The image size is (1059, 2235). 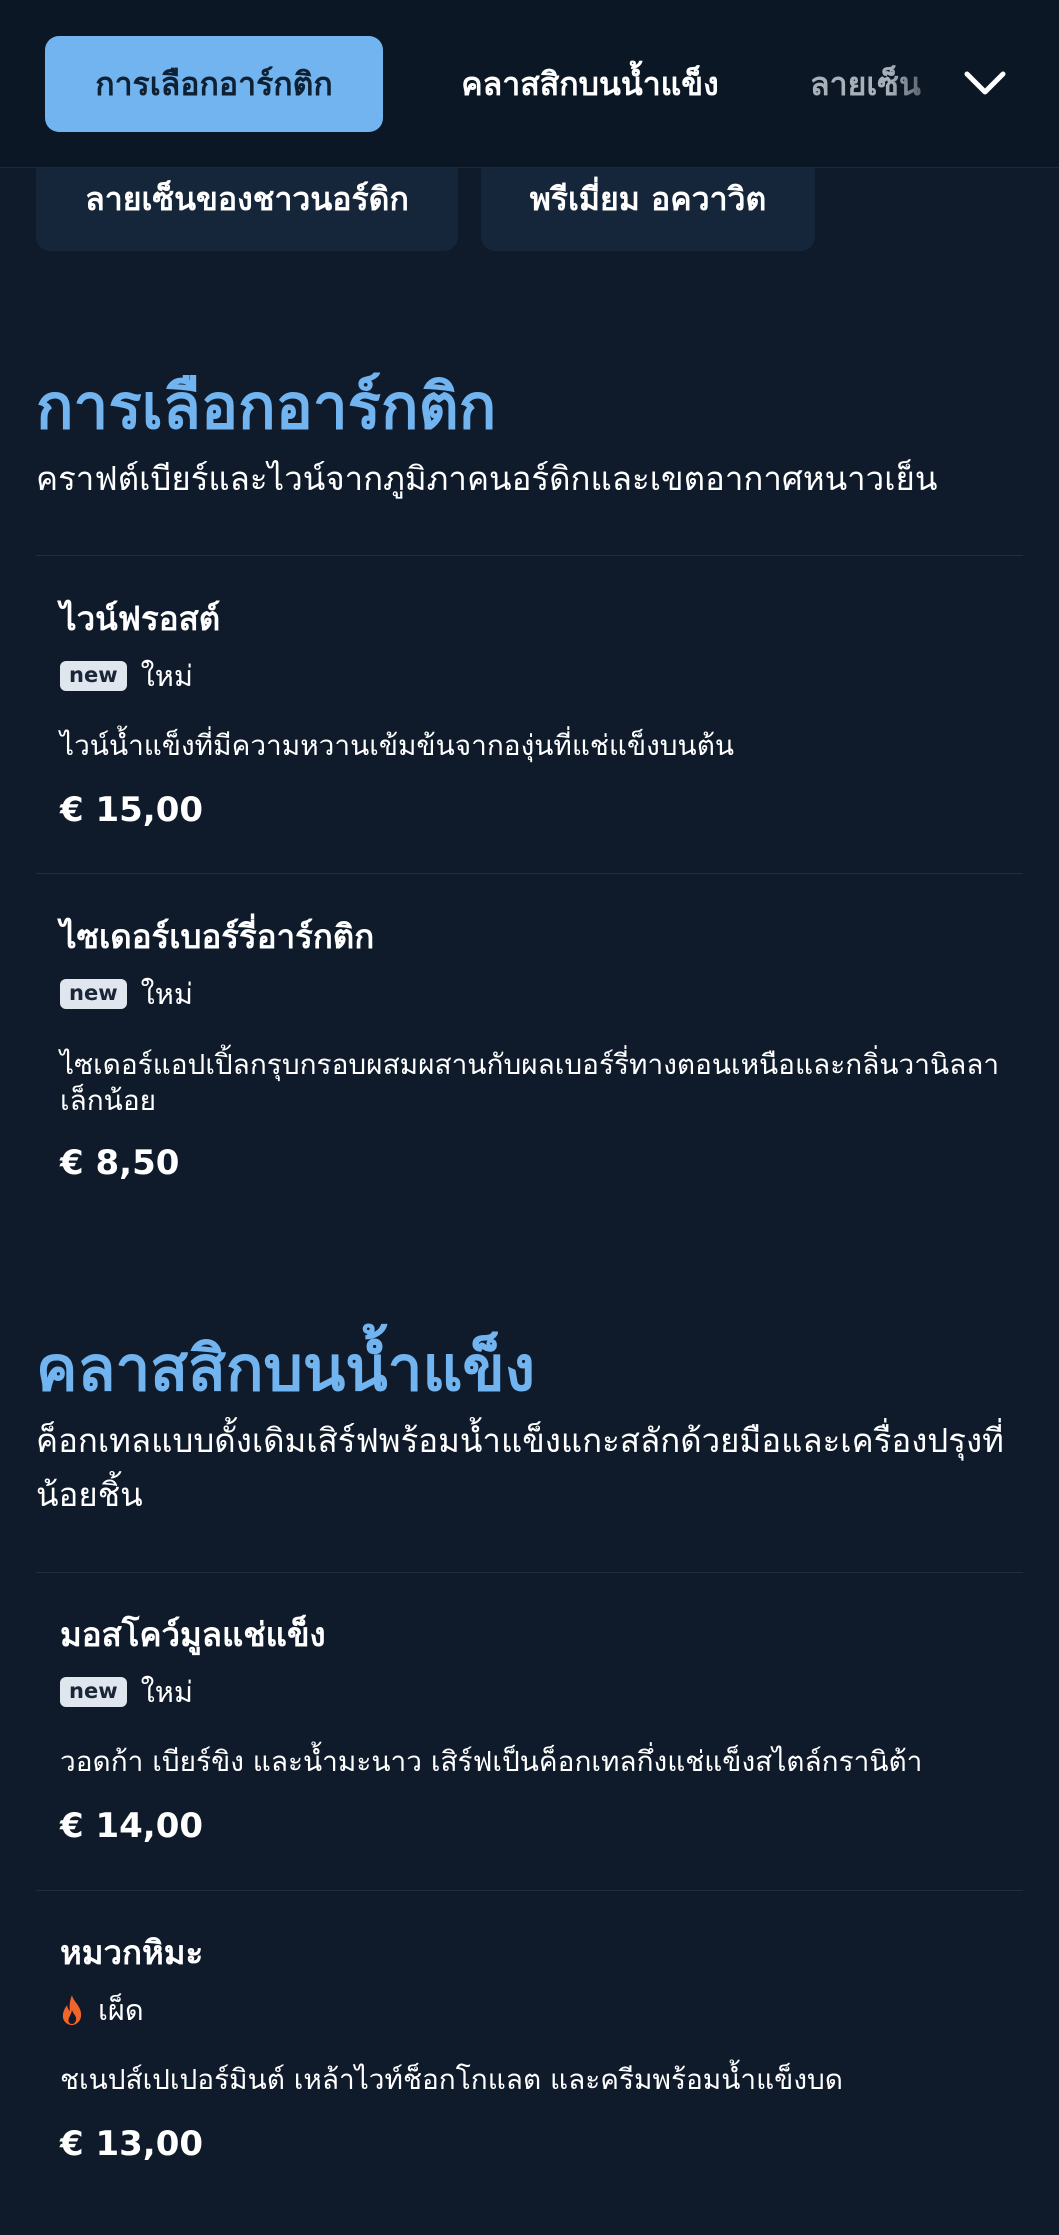 What do you see at coordinates (214, 84) in the screenshot?
I see `tab-arctic-selection: การเลือกอาร์กติก` at bounding box center [214, 84].